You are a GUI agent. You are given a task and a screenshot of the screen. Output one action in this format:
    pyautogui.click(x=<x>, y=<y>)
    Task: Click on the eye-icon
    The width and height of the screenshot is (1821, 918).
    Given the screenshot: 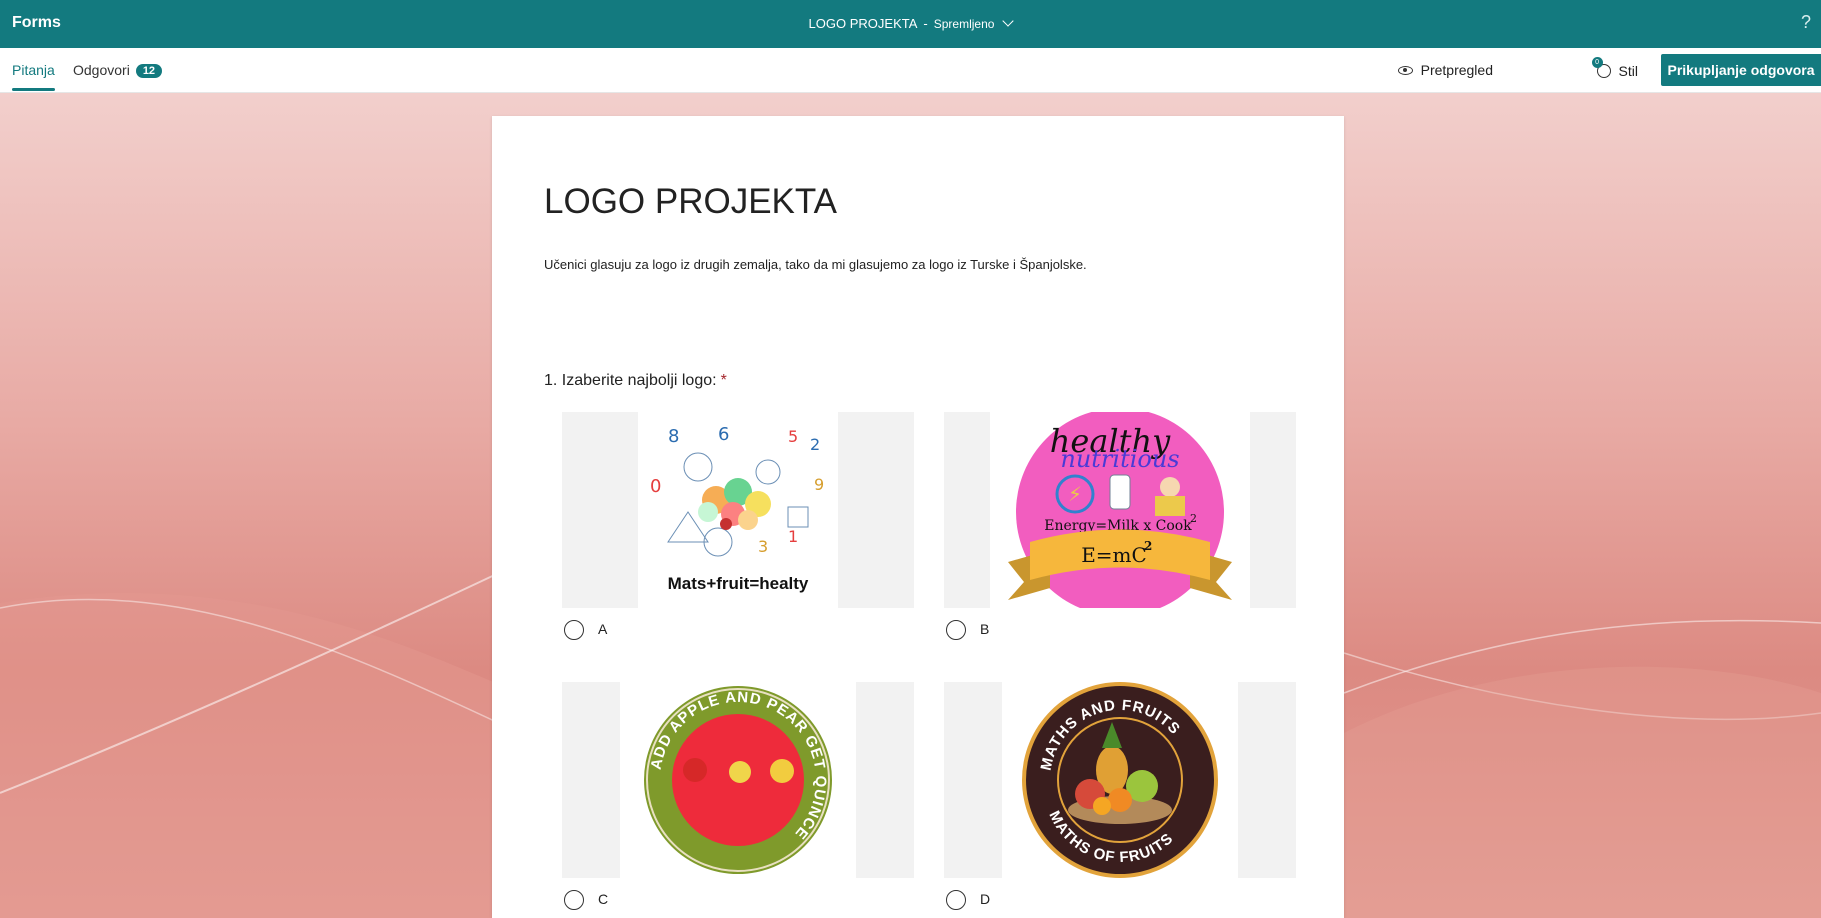 What is the action you would take?
    pyautogui.click(x=1405, y=70)
    